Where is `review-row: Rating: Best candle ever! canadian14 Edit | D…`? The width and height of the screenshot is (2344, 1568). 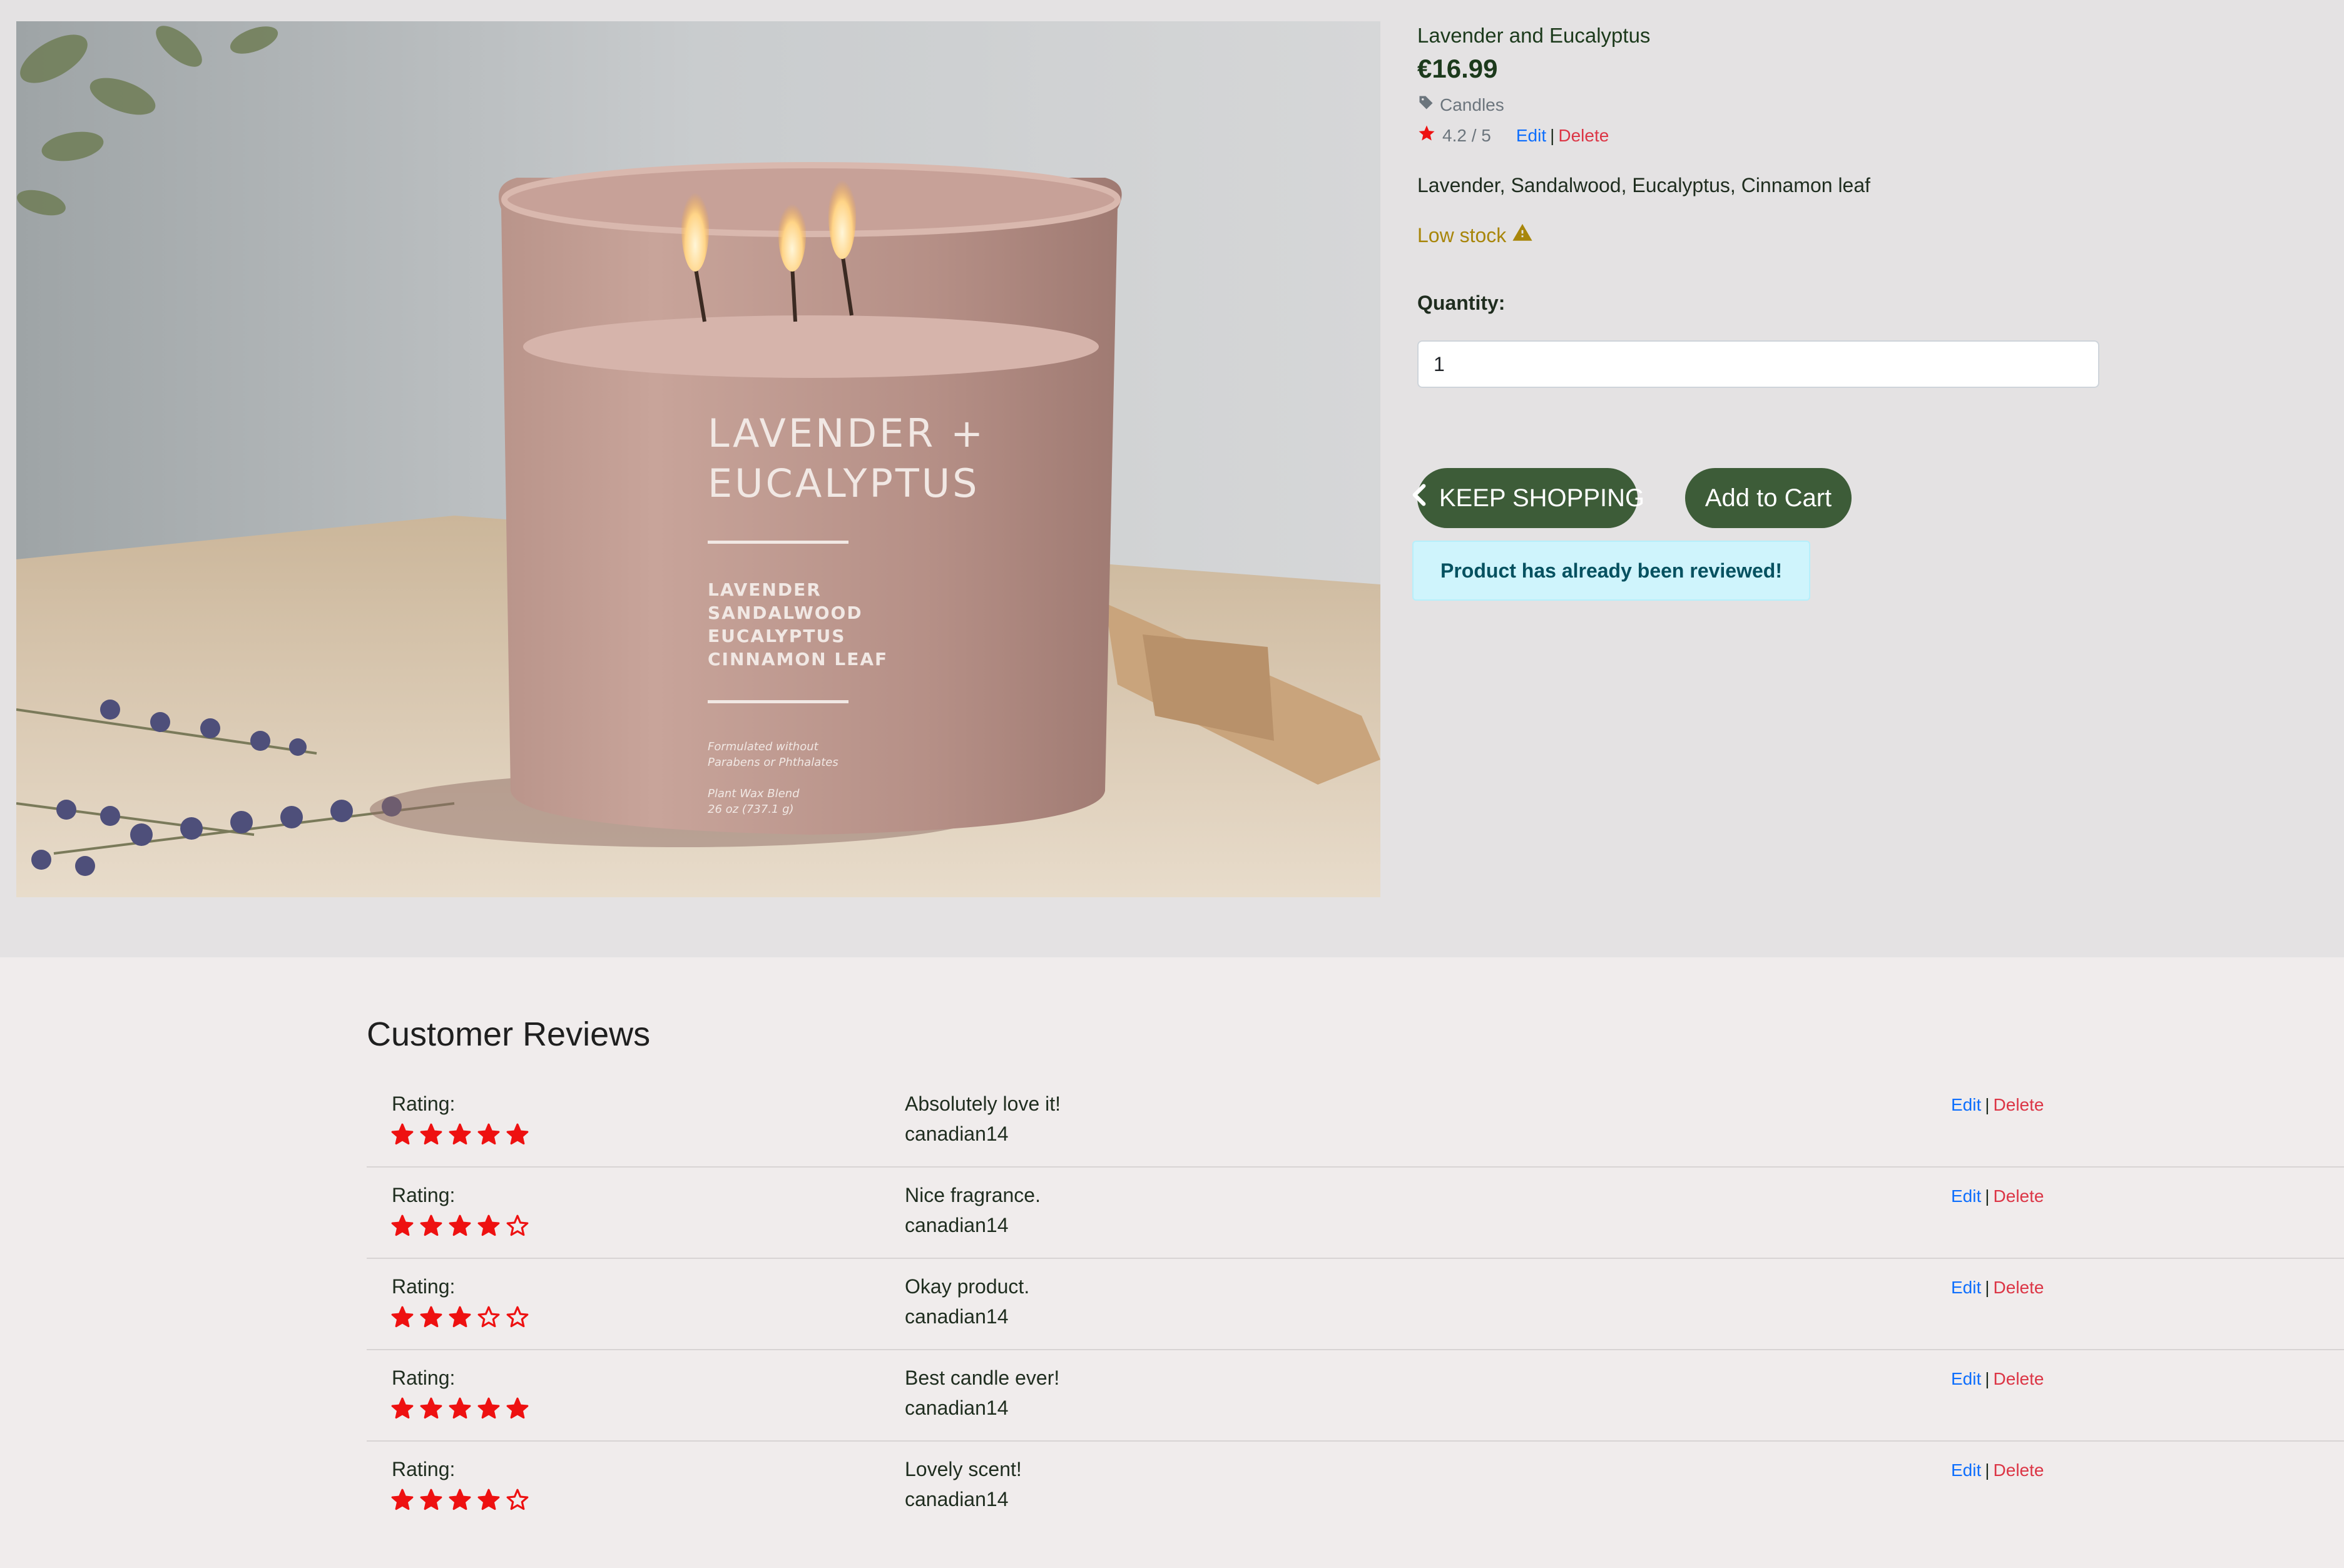 review-row: Rating: Best candle ever! canadian14 Edit | D… is located at coordinates (1356, 1395).